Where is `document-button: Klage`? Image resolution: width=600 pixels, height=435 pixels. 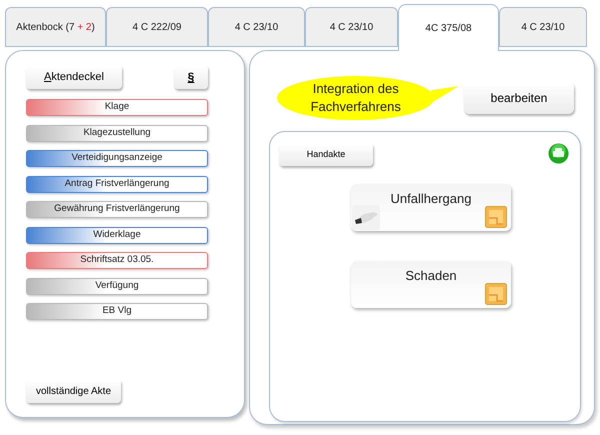 document-button: Klage is located at coordinates (117, 107).